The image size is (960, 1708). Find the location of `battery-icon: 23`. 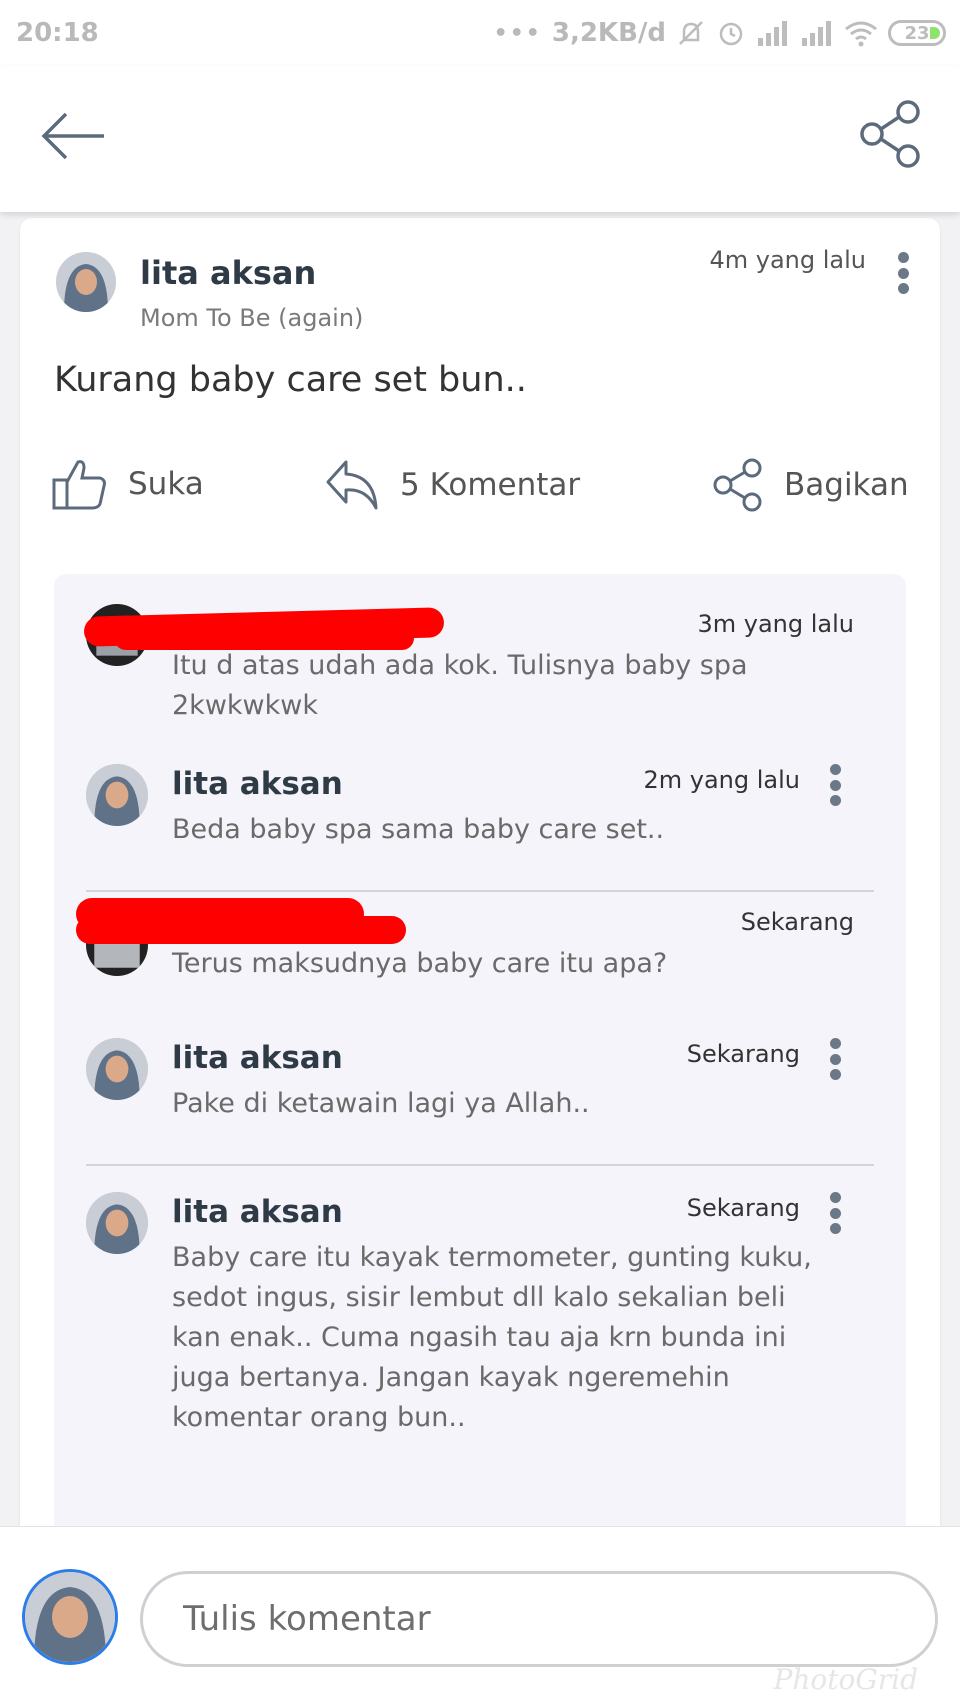

battery-icon: 23 is located at coordinates (917, 33).